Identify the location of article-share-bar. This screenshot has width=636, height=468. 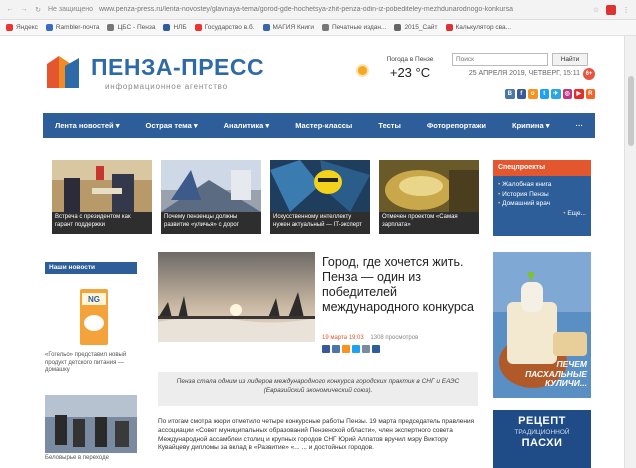
(351, 349).